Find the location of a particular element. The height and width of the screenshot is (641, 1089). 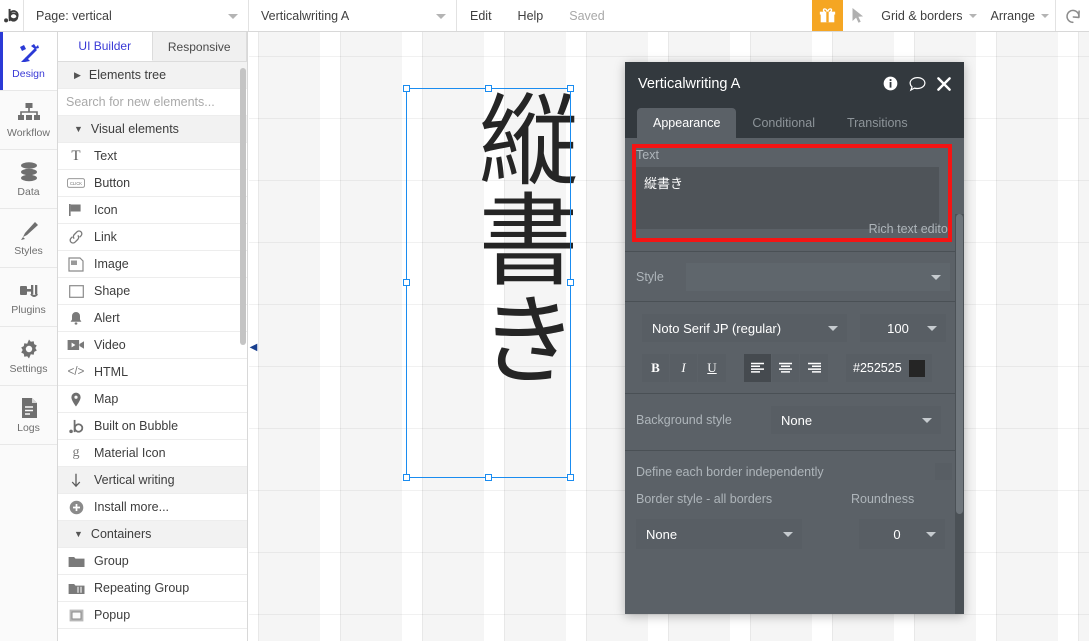

element-item-repeating-group: Repeating Group is located at coordinates (152, 588).